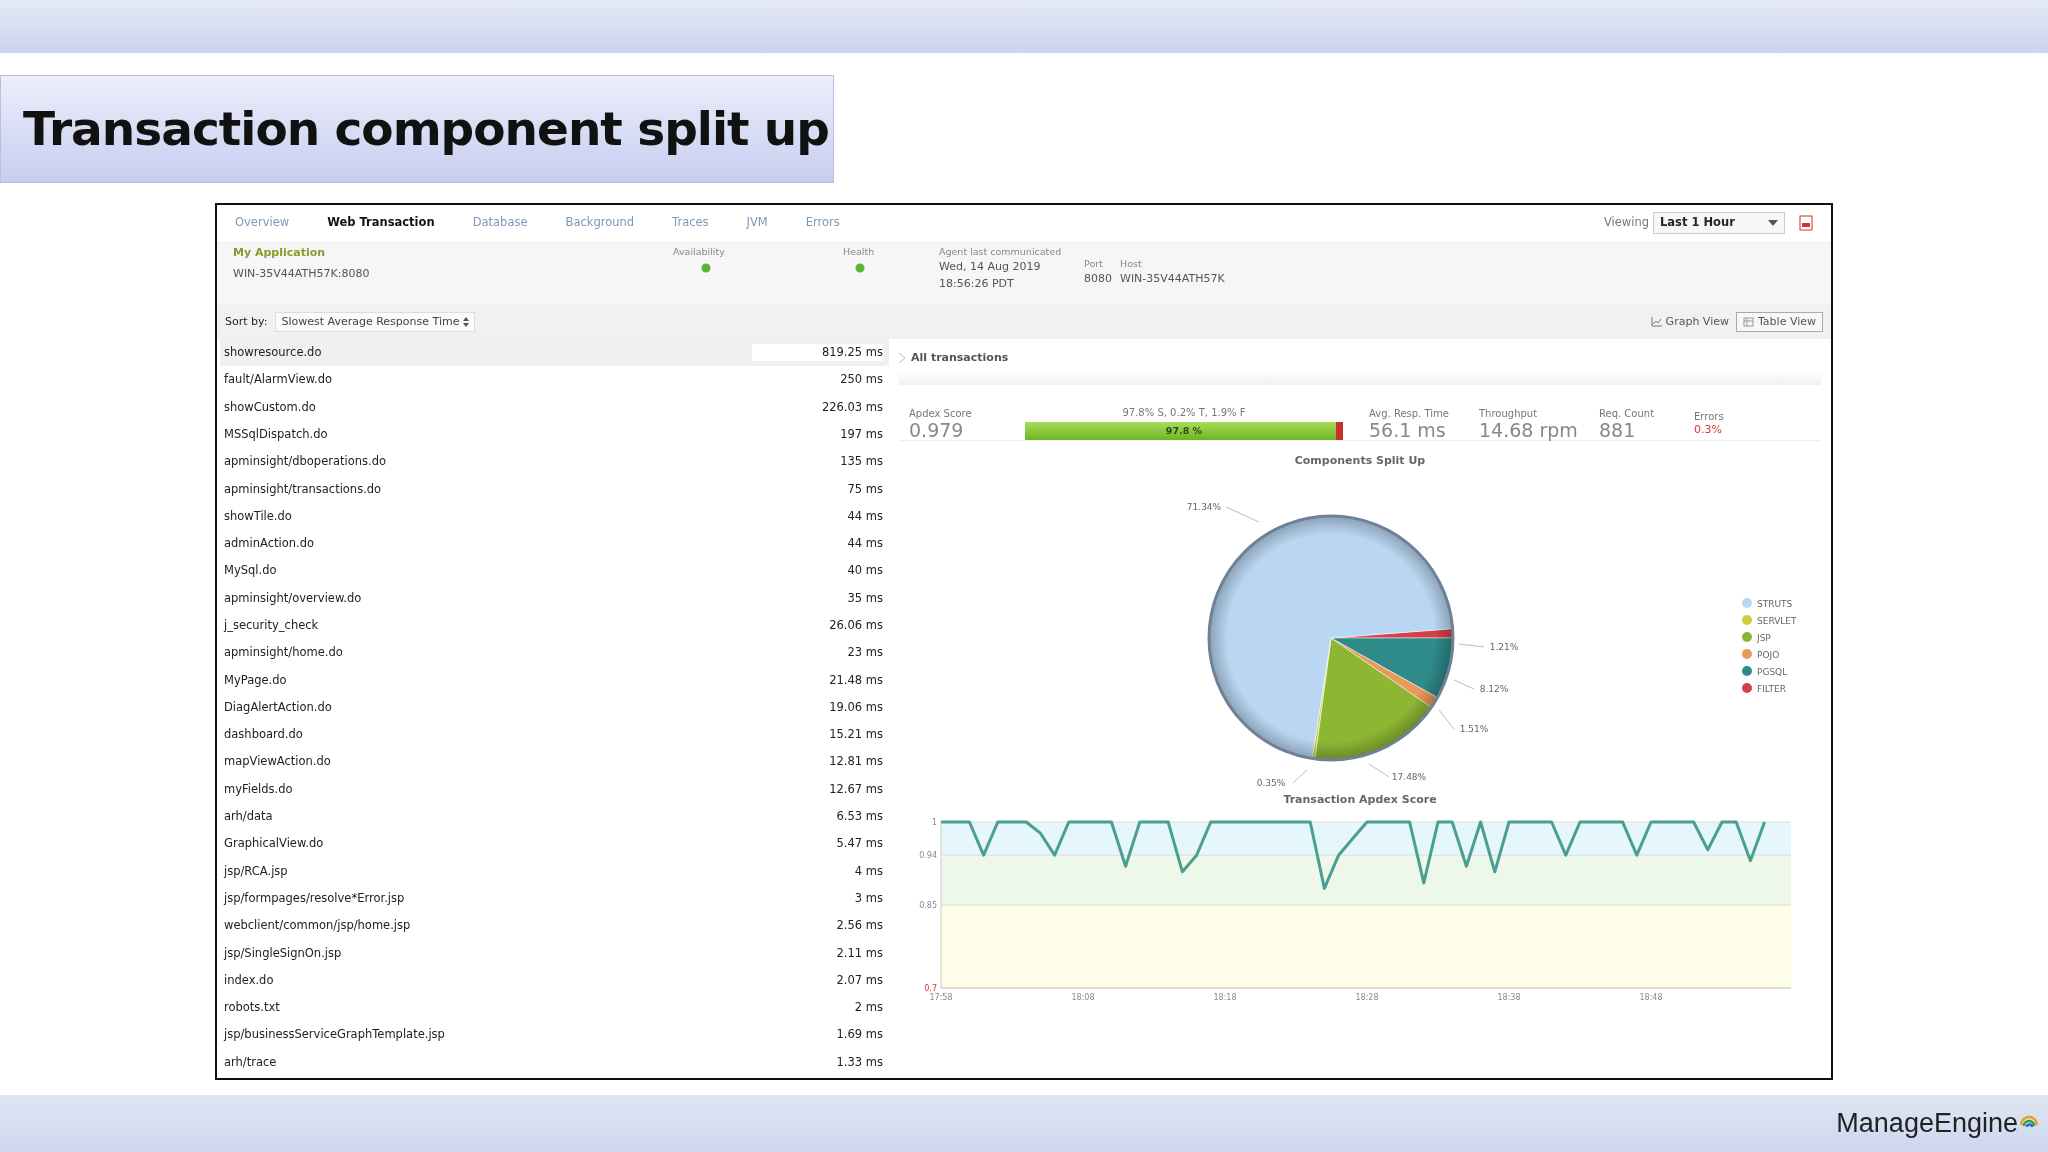  What do you see at coordinates (280, 253) in the screenshot?
I see `application-name: My Application` at bounding box center [280, 253].